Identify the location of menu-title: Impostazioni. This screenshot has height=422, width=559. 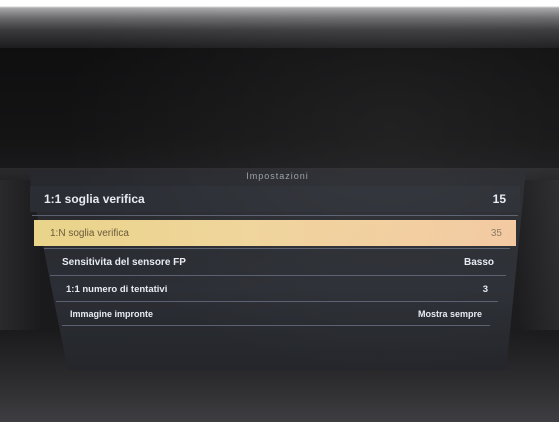
(277, 176).